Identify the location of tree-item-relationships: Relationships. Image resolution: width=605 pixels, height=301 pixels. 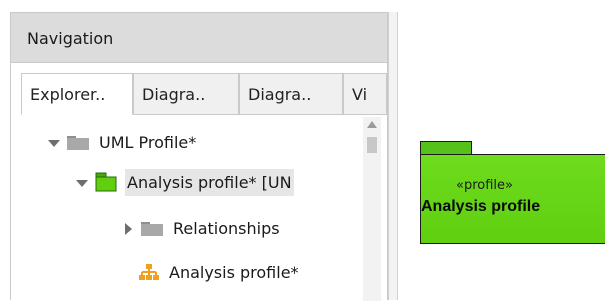
(201, 228).